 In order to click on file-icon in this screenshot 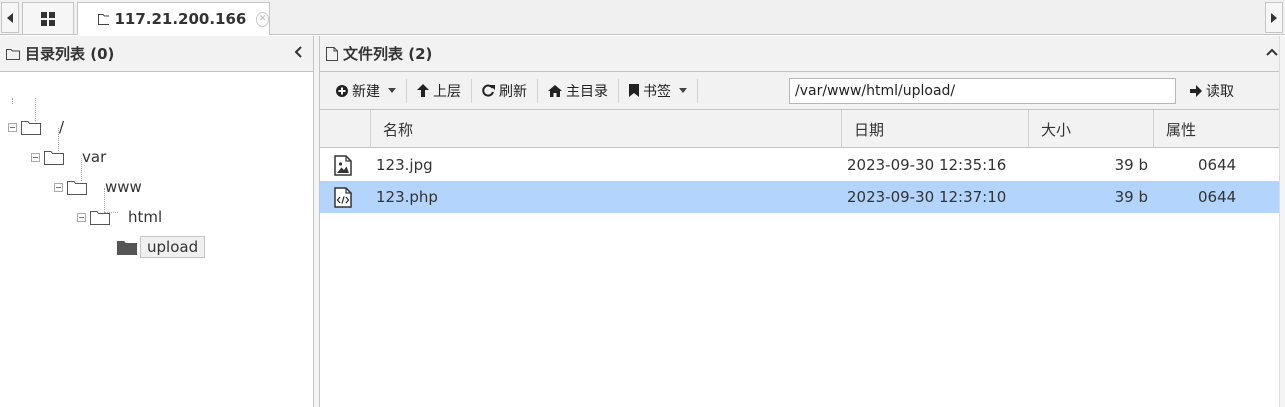, I will do `click(332, 53)`.